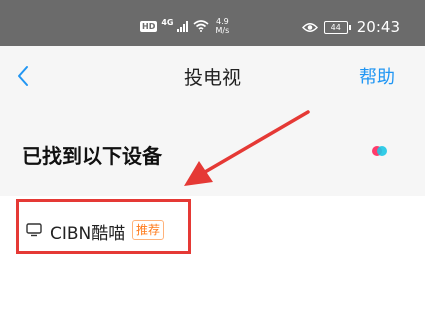  I want to click on wifi-icon, so click(201, 26).